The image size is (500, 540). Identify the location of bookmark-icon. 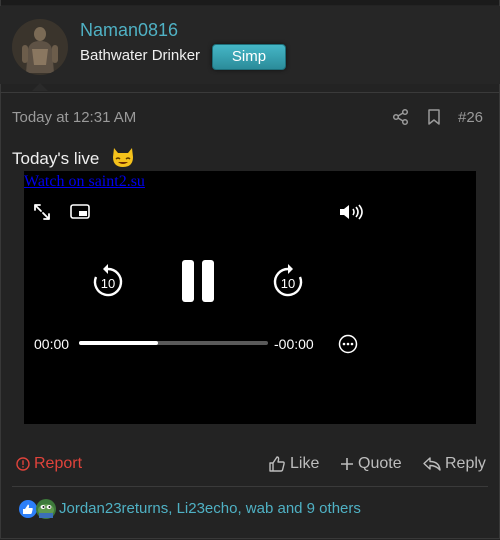
(434, 117).